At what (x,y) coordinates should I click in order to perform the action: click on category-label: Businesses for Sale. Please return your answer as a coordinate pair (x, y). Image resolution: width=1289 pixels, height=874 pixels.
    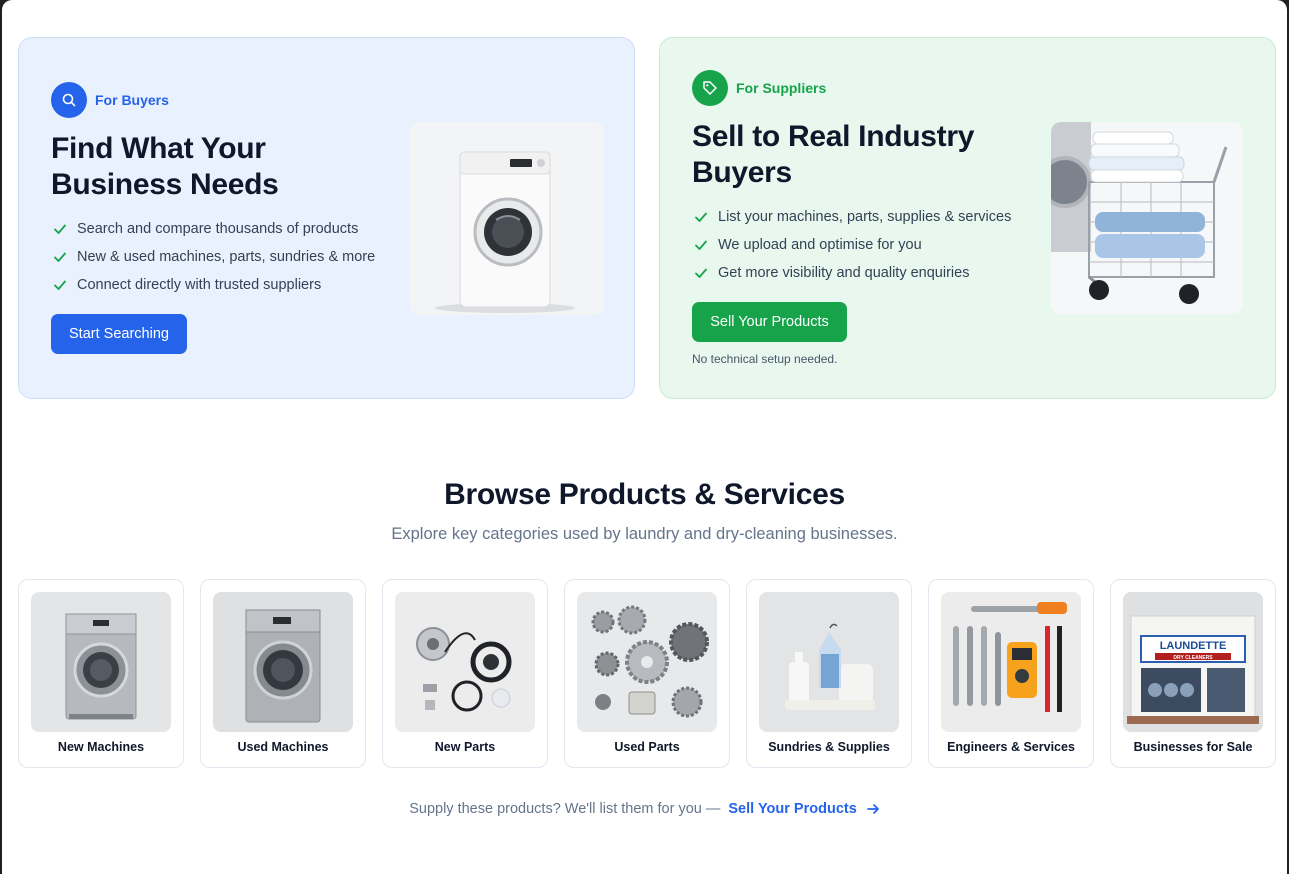
    Looking at the image, I should click on (1193, 747).